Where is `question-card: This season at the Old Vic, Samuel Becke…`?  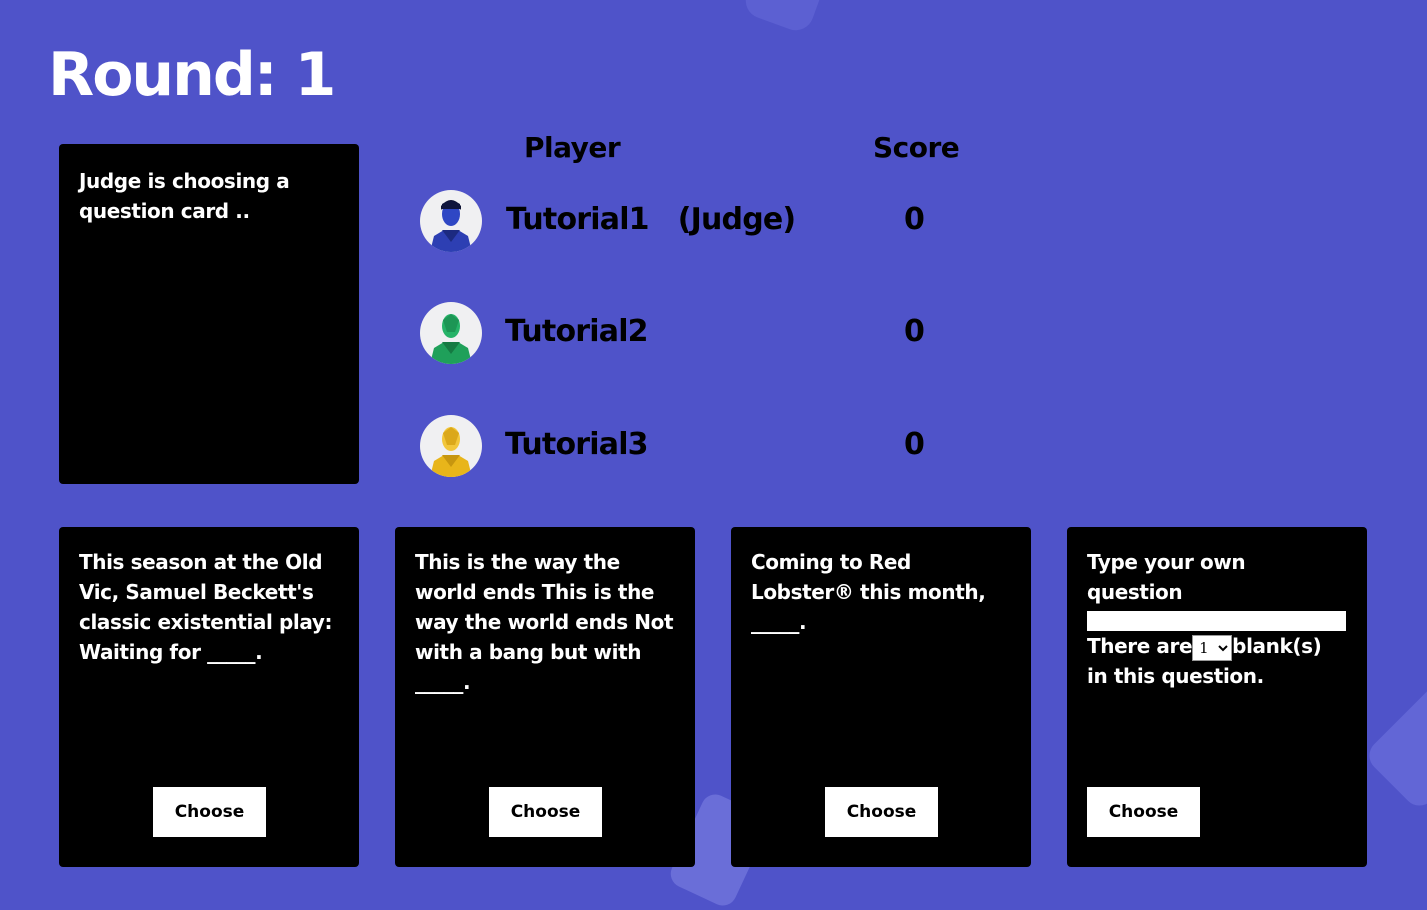
question-card: This season at the Old Vic, Samuel Becke… is located at coordinates (209, 697).